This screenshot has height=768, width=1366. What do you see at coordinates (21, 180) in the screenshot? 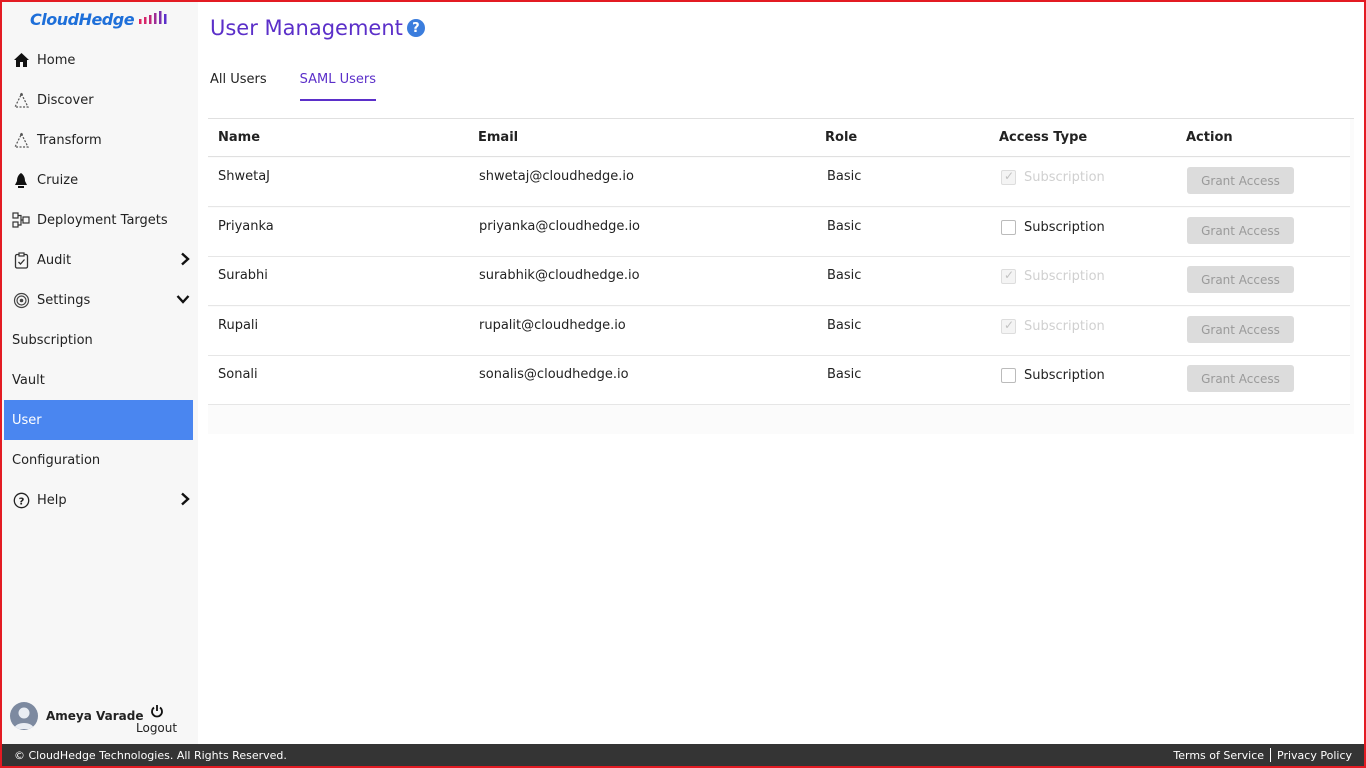
I see `cruize-icon` at bounding box center [21, 180].